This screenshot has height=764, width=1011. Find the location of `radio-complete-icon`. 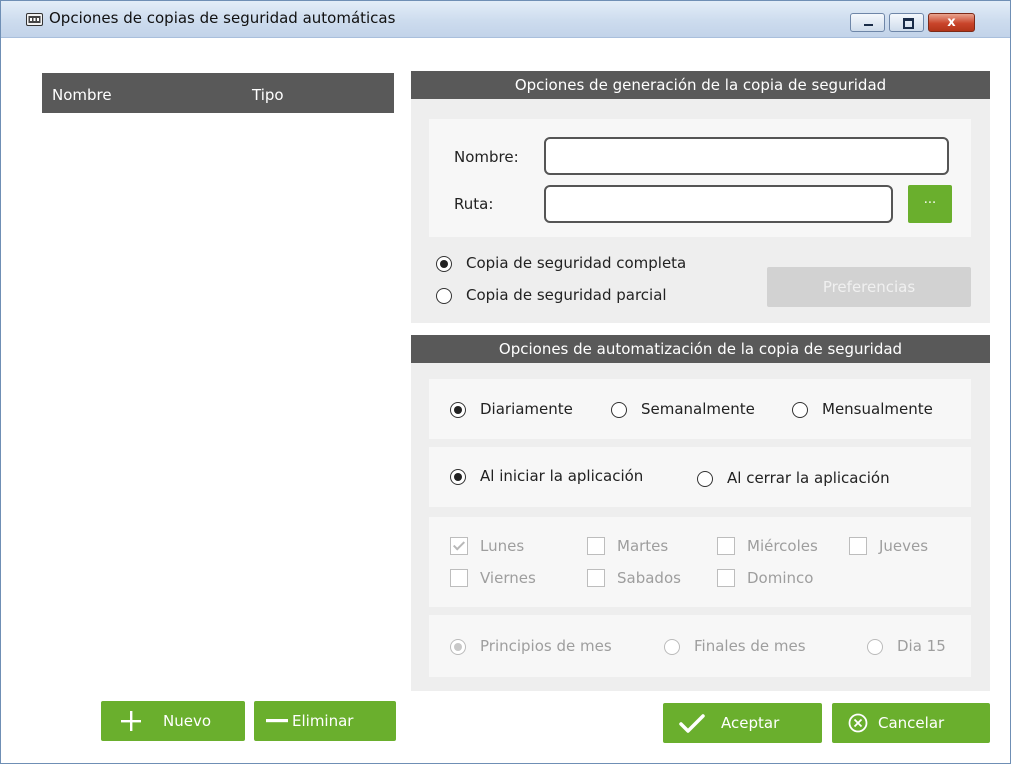

radio-complete-icon is located at coordinates (444, 264).